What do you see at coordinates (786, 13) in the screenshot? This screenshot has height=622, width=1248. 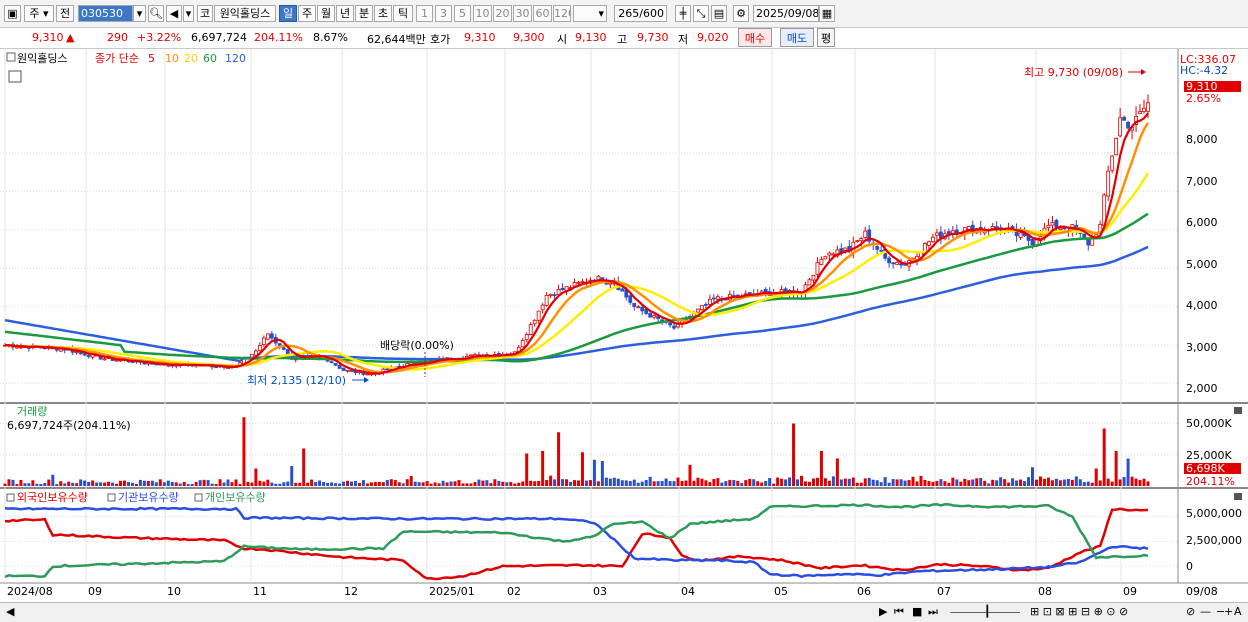 I see `date-input: 2025/09/08` at bounding box center [786, 13].